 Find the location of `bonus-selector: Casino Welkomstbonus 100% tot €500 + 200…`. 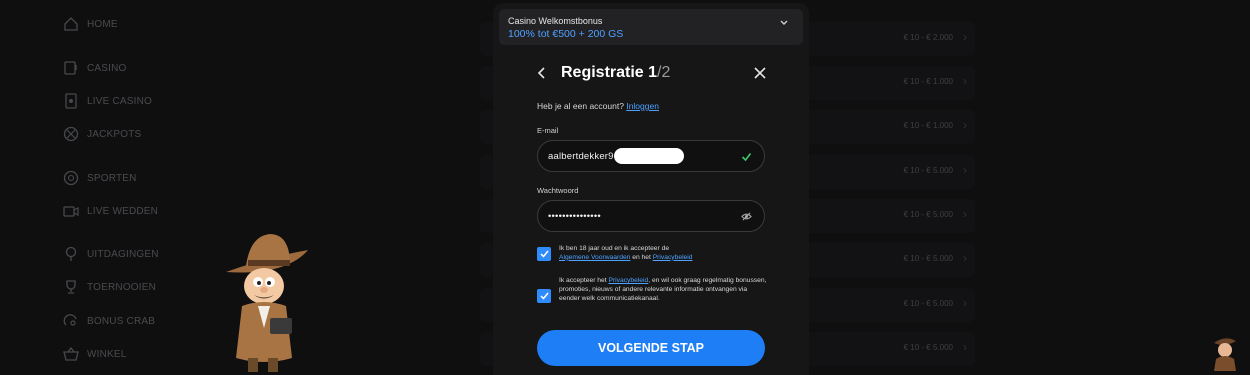

bonus-selector: Casino Welkomstbonus 100% tot €500 + 200… is located at coordinates (651, 27).